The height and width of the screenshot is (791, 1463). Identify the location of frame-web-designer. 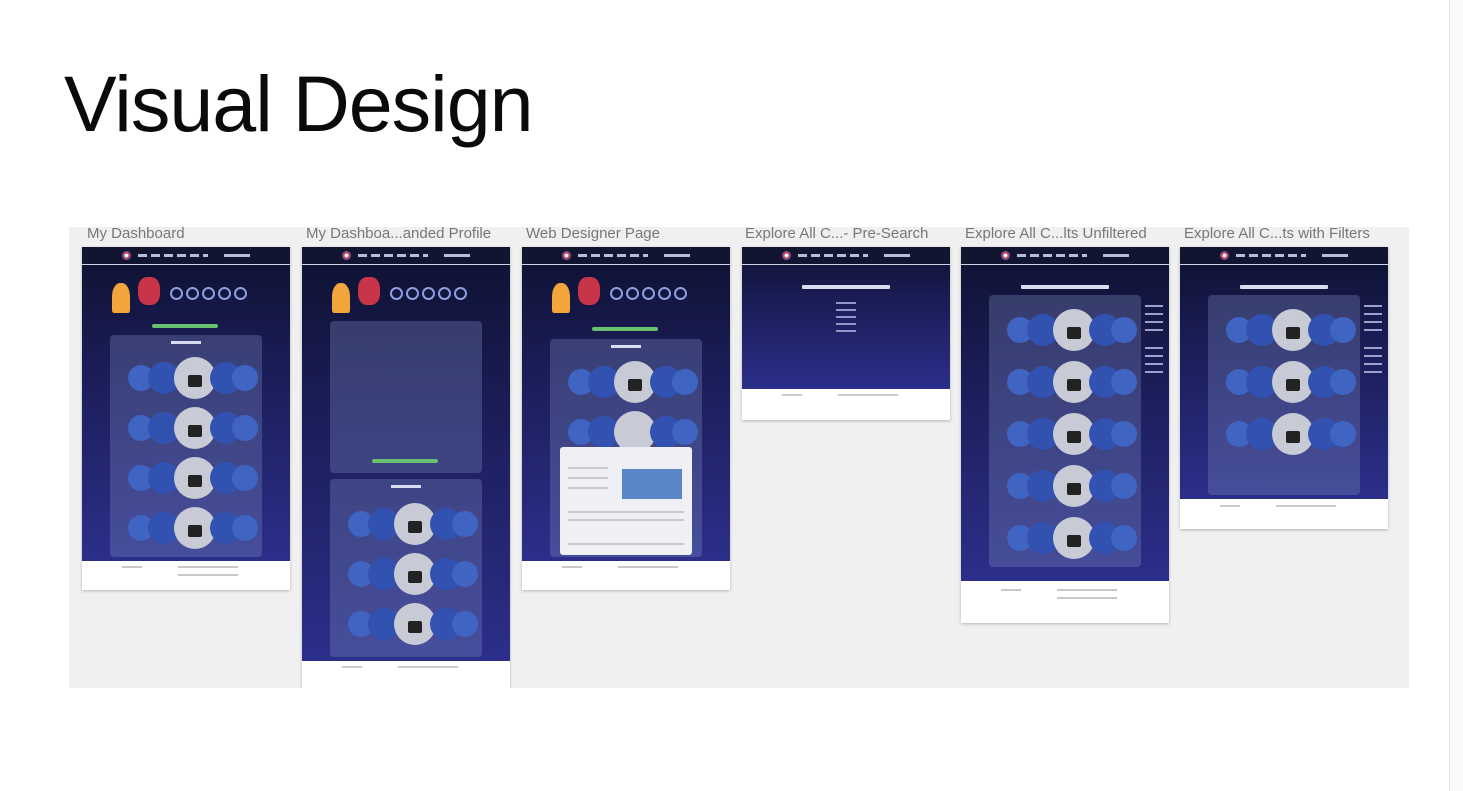
(626, 418).